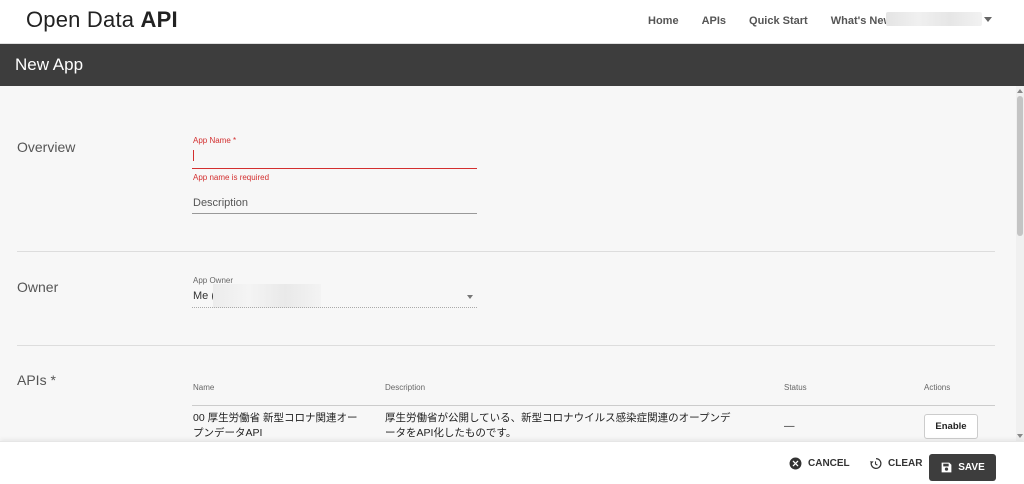  I want to click on app-name-underline, so click(334, 168).